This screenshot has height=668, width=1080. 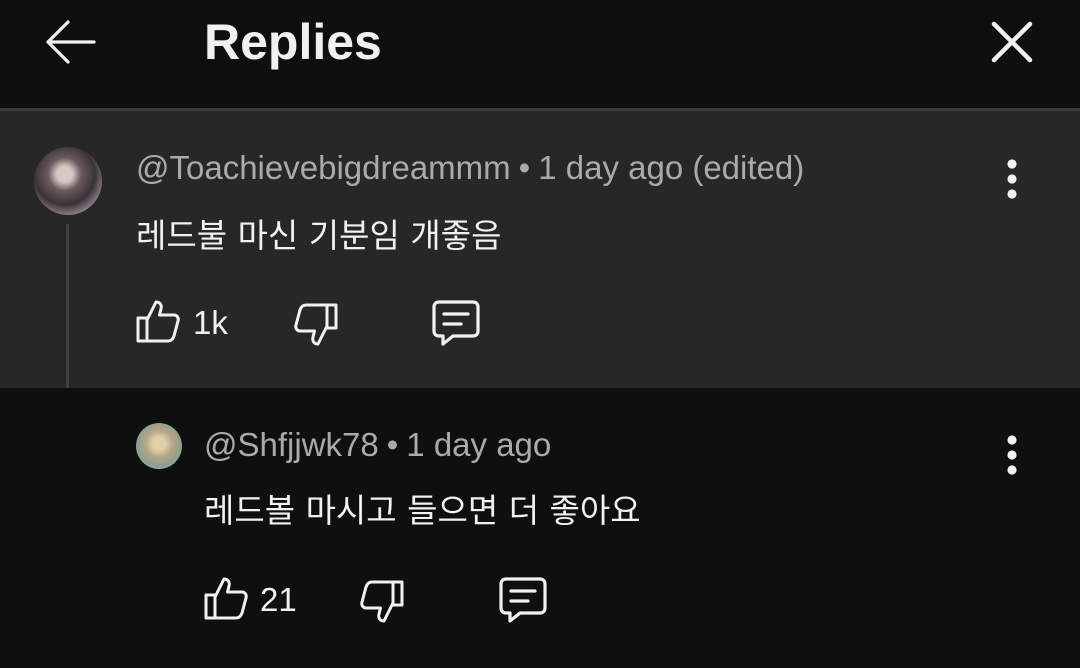 I want to click on comment-text: 레드볼 마시고 들으면 더 좋아요, so click(x=422, y=510).